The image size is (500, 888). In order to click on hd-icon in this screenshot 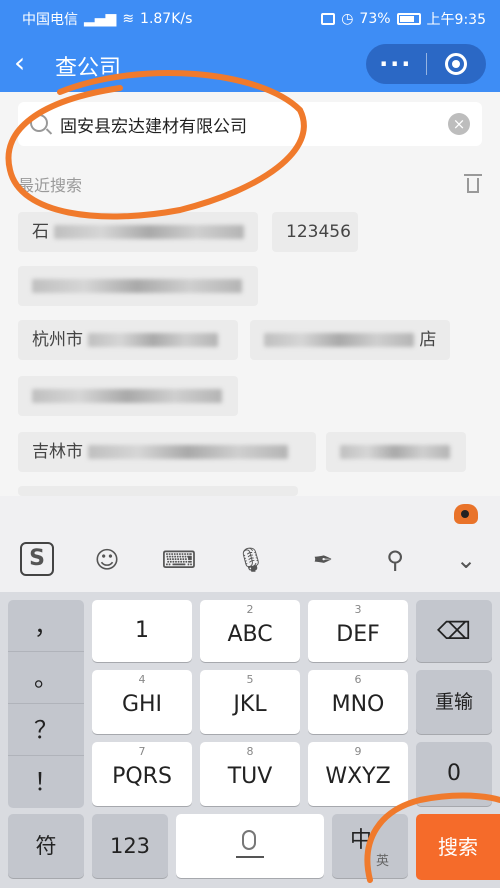, I will do `click(328, 19)`.